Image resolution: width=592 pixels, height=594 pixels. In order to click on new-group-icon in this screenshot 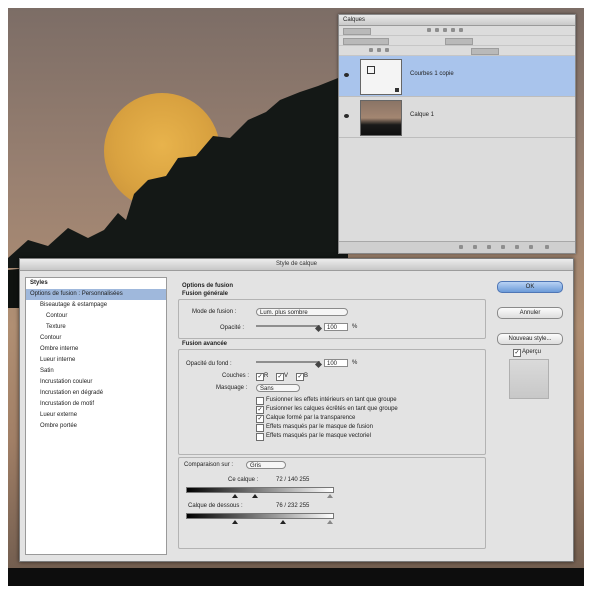, I will do `click(517, 247)`.